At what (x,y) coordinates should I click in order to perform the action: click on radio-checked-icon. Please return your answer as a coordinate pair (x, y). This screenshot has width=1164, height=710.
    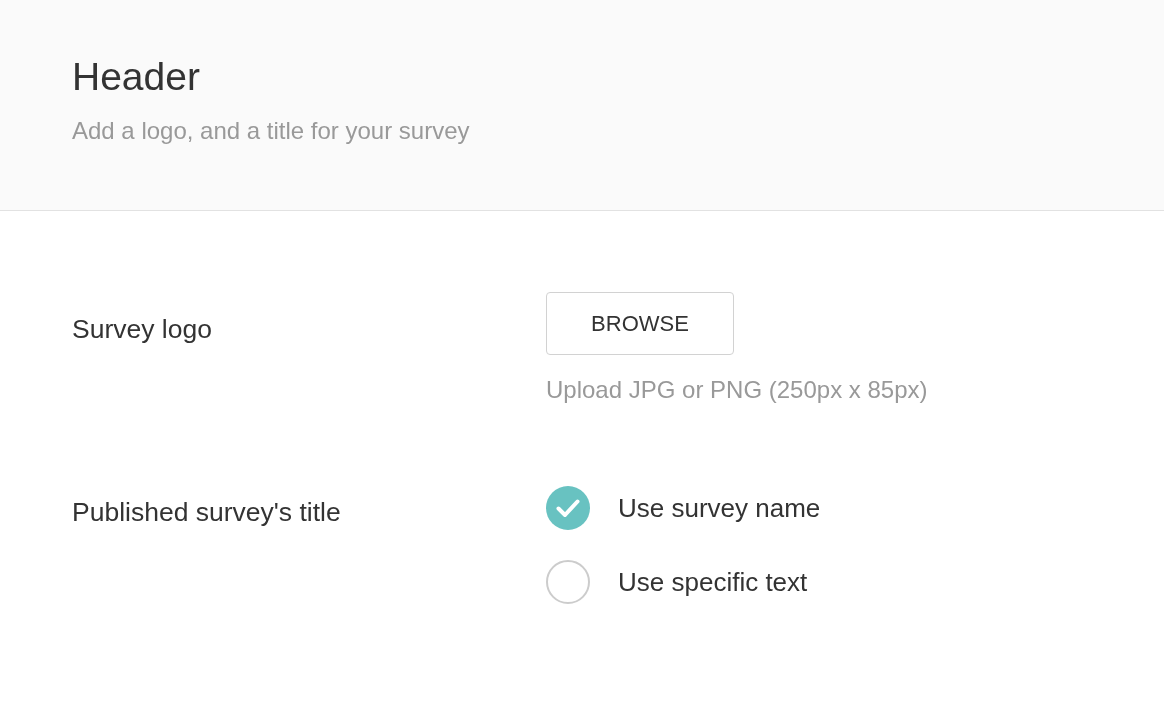
    Looking at the image, I should click on (568, 508).